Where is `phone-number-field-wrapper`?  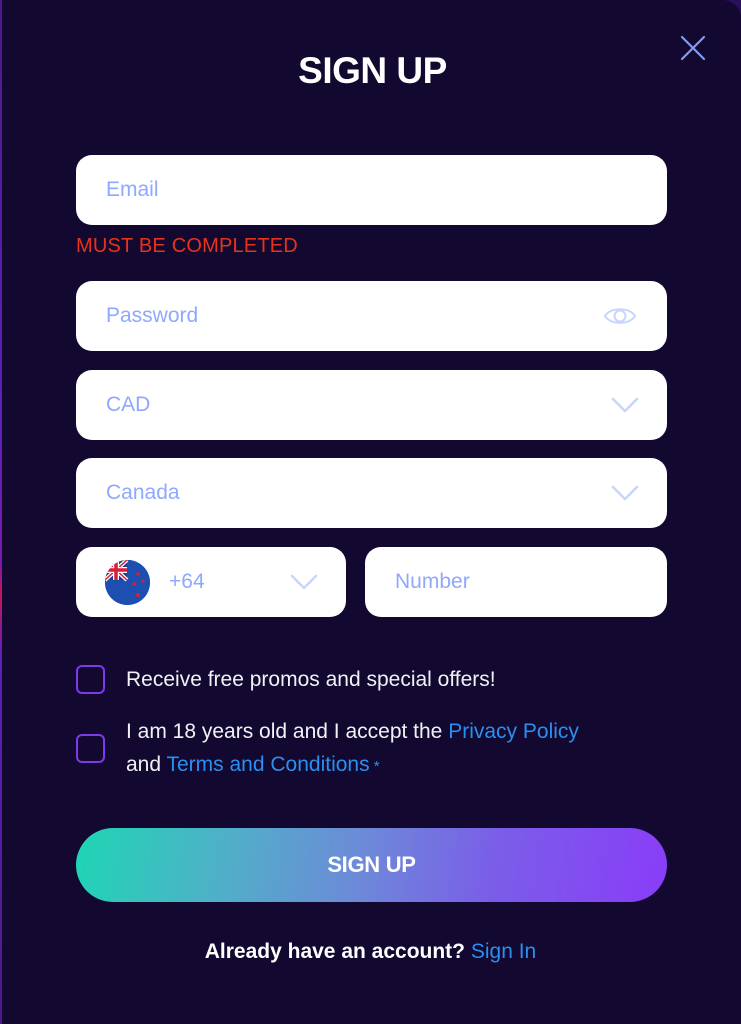 phone-number-field-wrapper is located at coordinates (516, 582).